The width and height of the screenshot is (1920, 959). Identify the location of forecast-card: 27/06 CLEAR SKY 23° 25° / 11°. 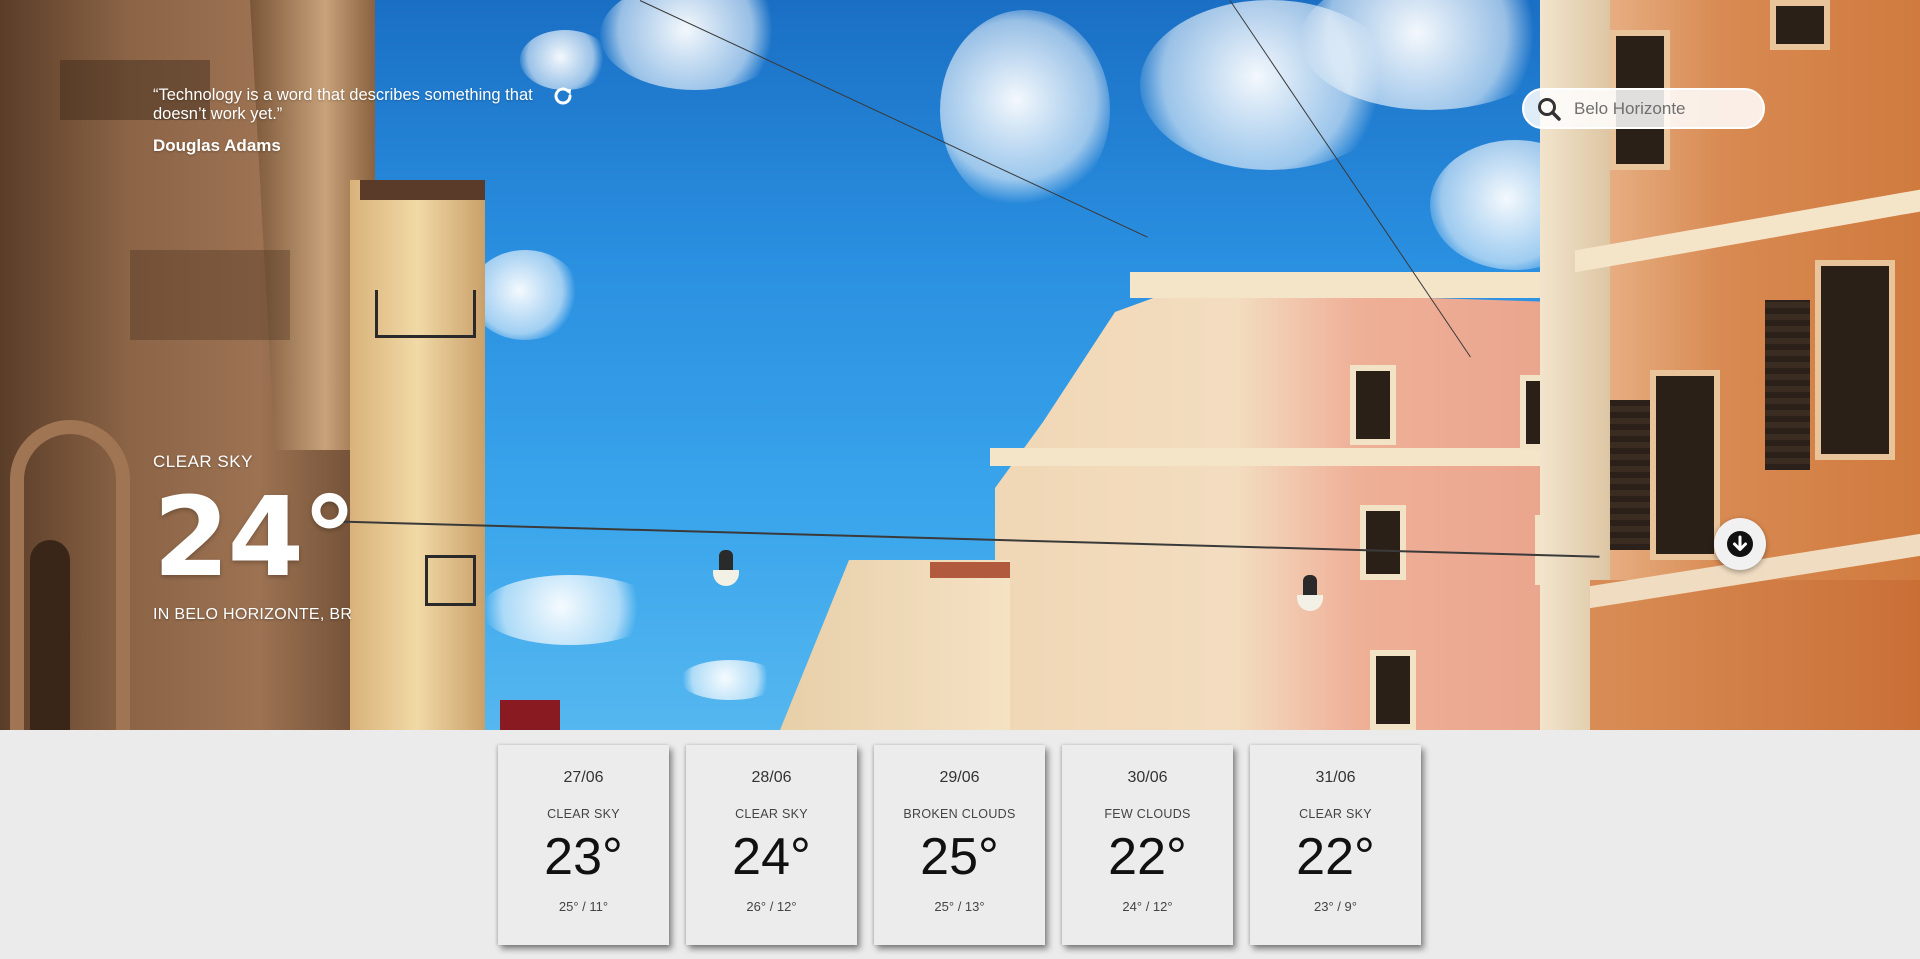
(583, 845).